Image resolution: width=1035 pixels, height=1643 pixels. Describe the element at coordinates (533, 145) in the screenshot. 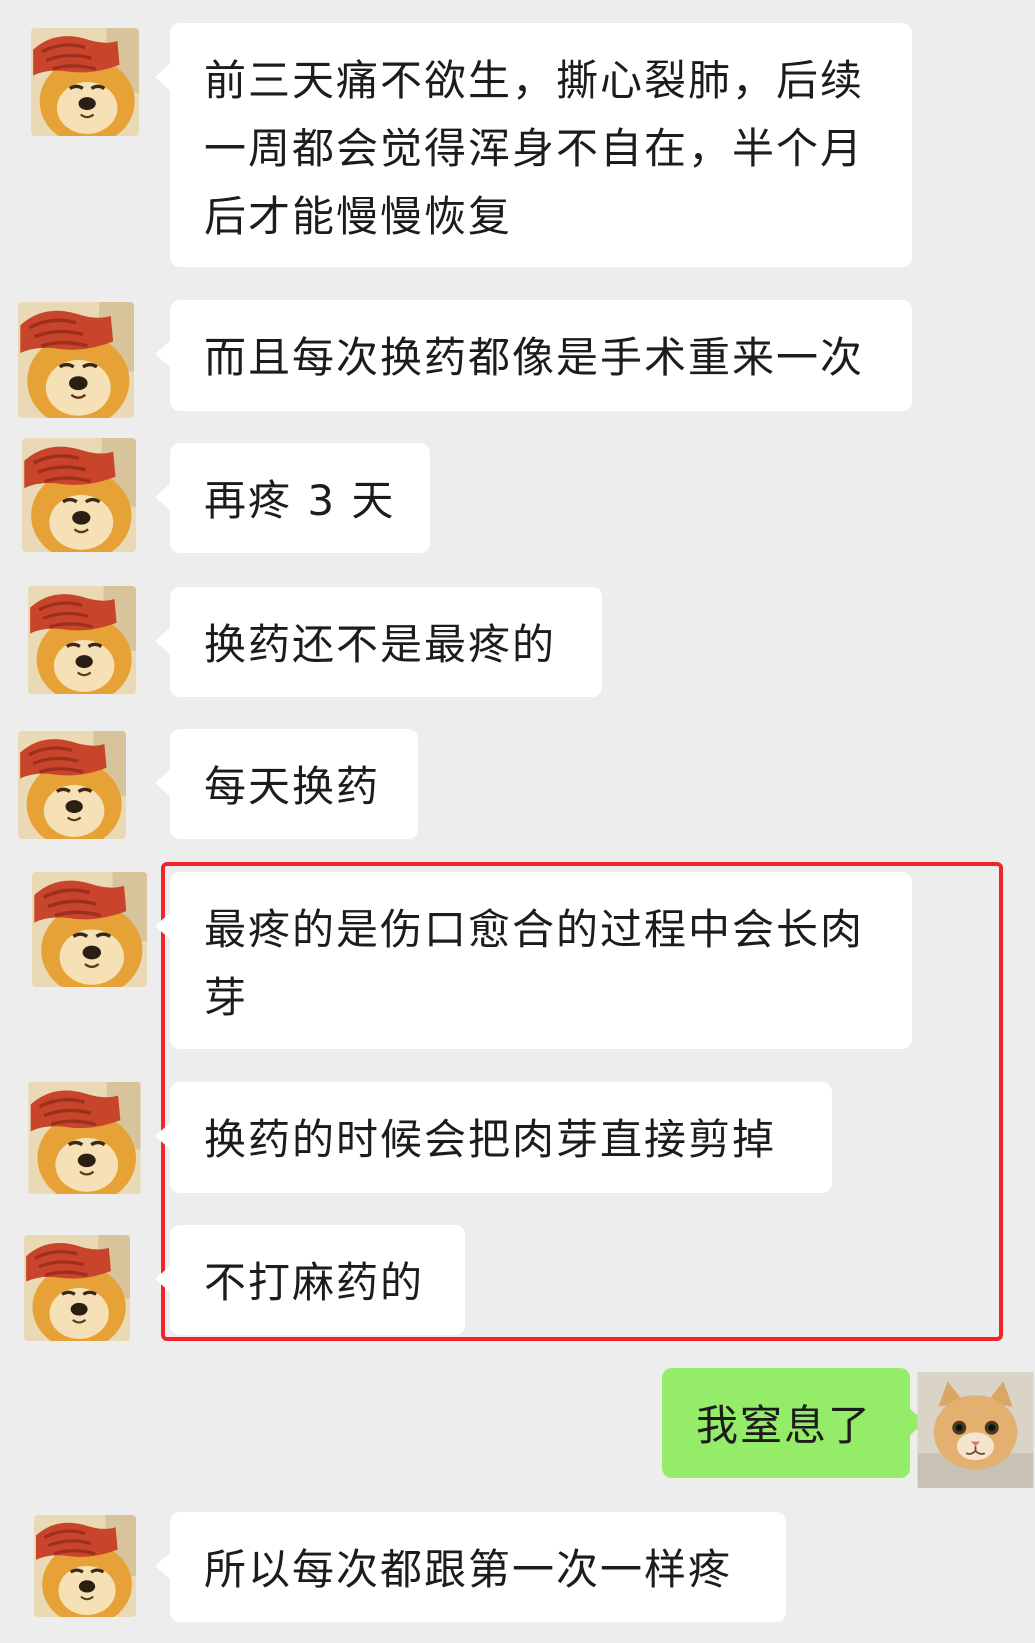

I see `message-bubble: 前三天痛不欲生，撕心裂肺，后续一周都会觉得浑身不自在，半个月后才能慢慢恢复` at that location.